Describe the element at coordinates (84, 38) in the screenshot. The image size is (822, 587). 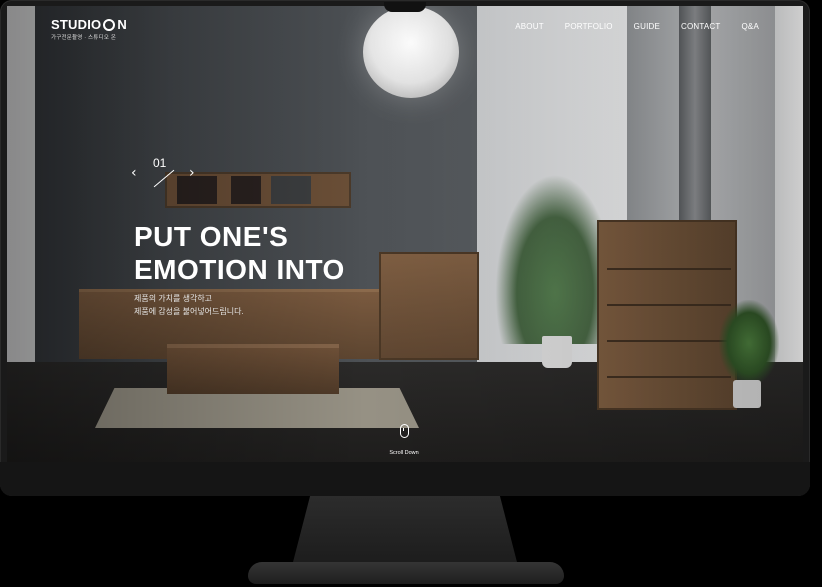
I see `logo-subtitle: 가구전문촬영 · 스튜디오 온` at that location.